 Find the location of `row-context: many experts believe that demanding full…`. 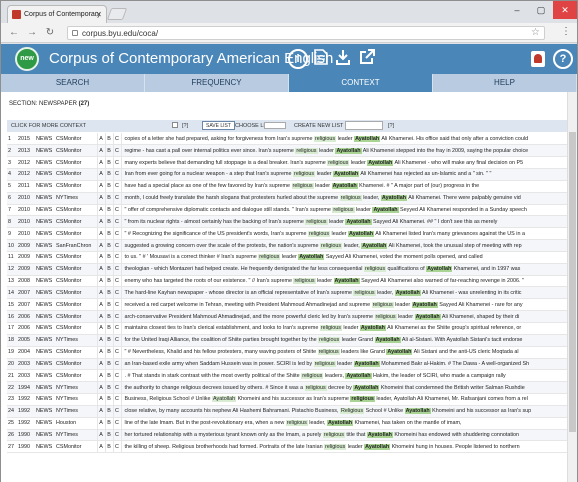

row-context: many experts believe that demanding full… is located at coordinates (343, 163).